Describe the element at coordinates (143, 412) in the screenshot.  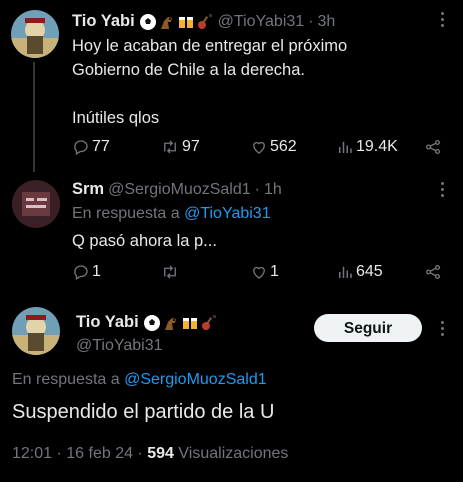
I see `tweet-text: Suspendido el partido de la U` at that location.